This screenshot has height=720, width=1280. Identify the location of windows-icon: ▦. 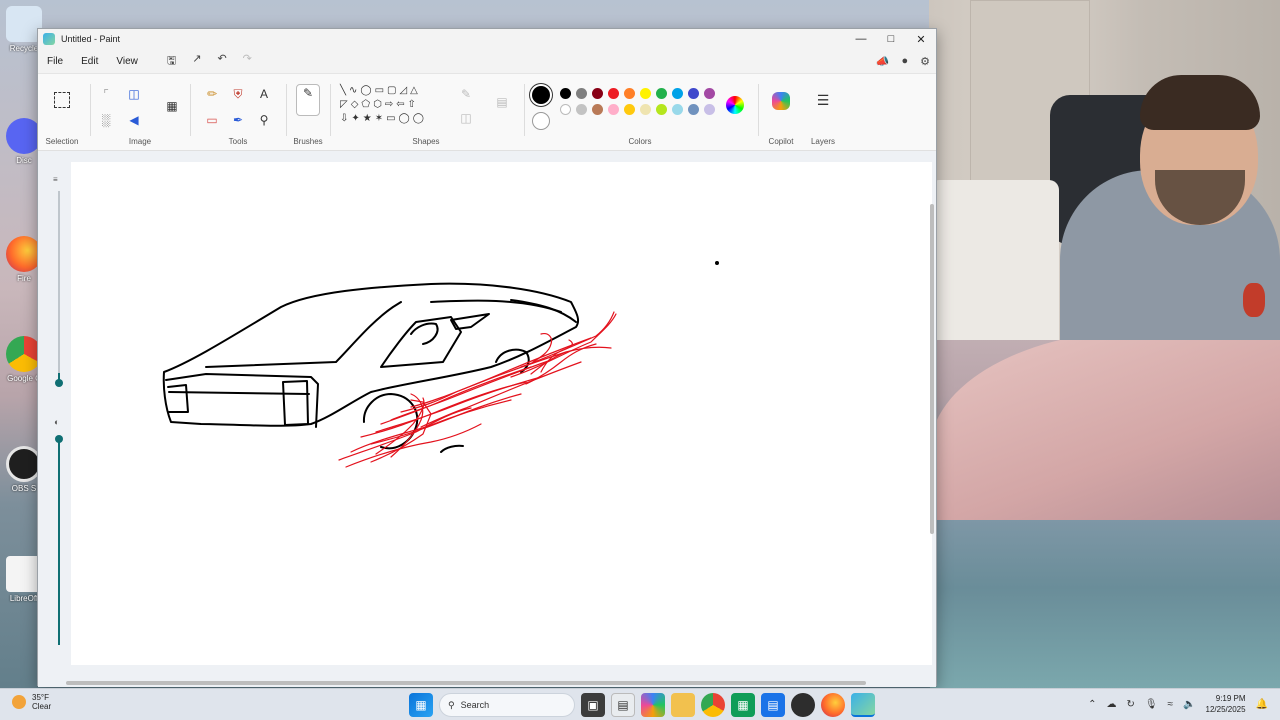
(421, 705).